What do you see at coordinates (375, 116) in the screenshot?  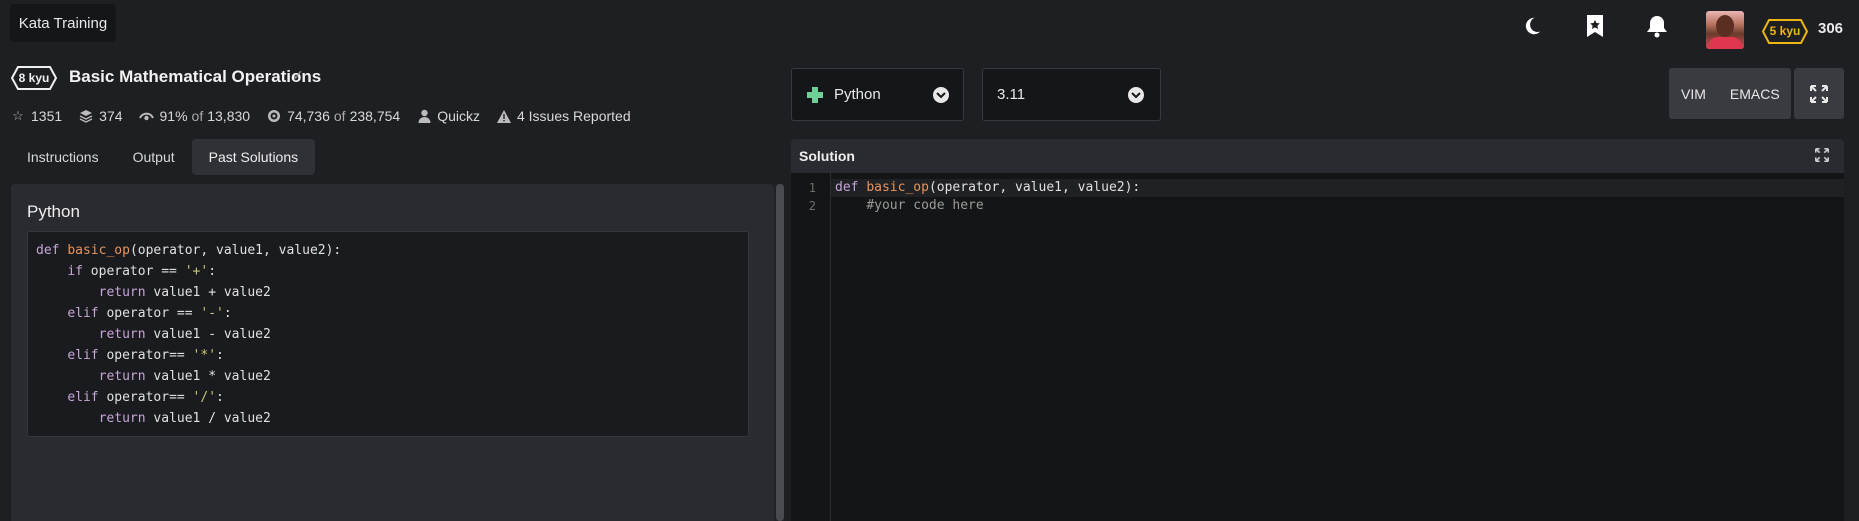 I see `completed-total: 238,754` at bounding box center [375, 116].